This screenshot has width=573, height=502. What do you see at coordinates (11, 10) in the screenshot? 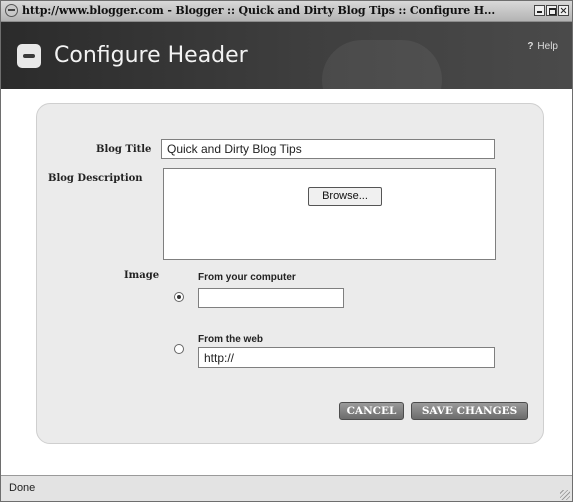
I see `browser-icon` at bounding box center [11, 10].